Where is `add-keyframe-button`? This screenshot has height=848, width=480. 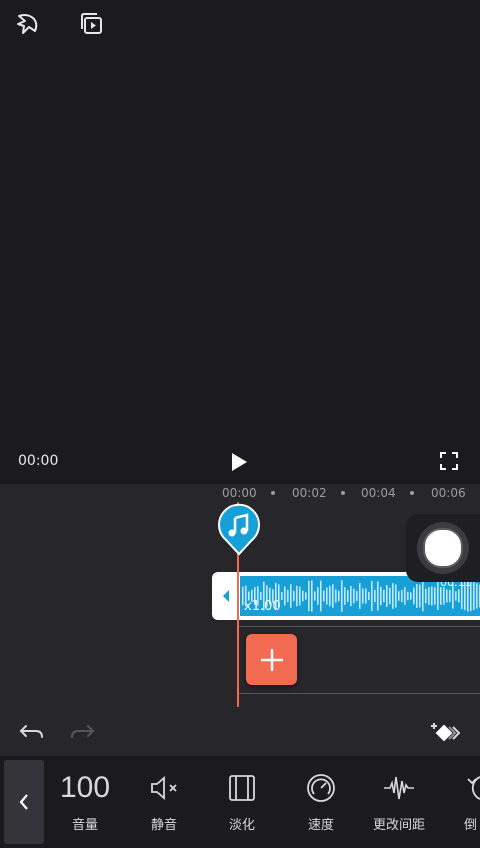
add-keyframe-button is located at coordinates (445, 733).